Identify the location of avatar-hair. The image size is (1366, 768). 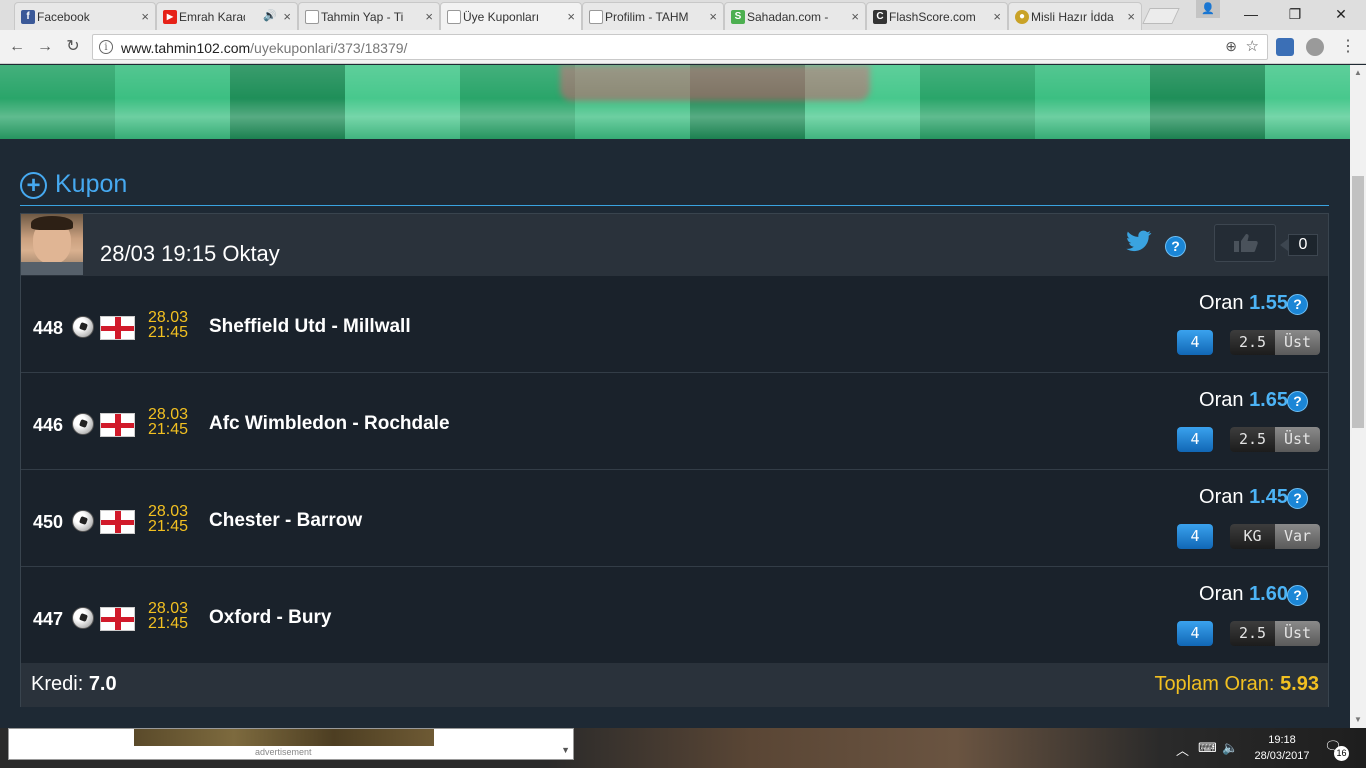
(52, 223).